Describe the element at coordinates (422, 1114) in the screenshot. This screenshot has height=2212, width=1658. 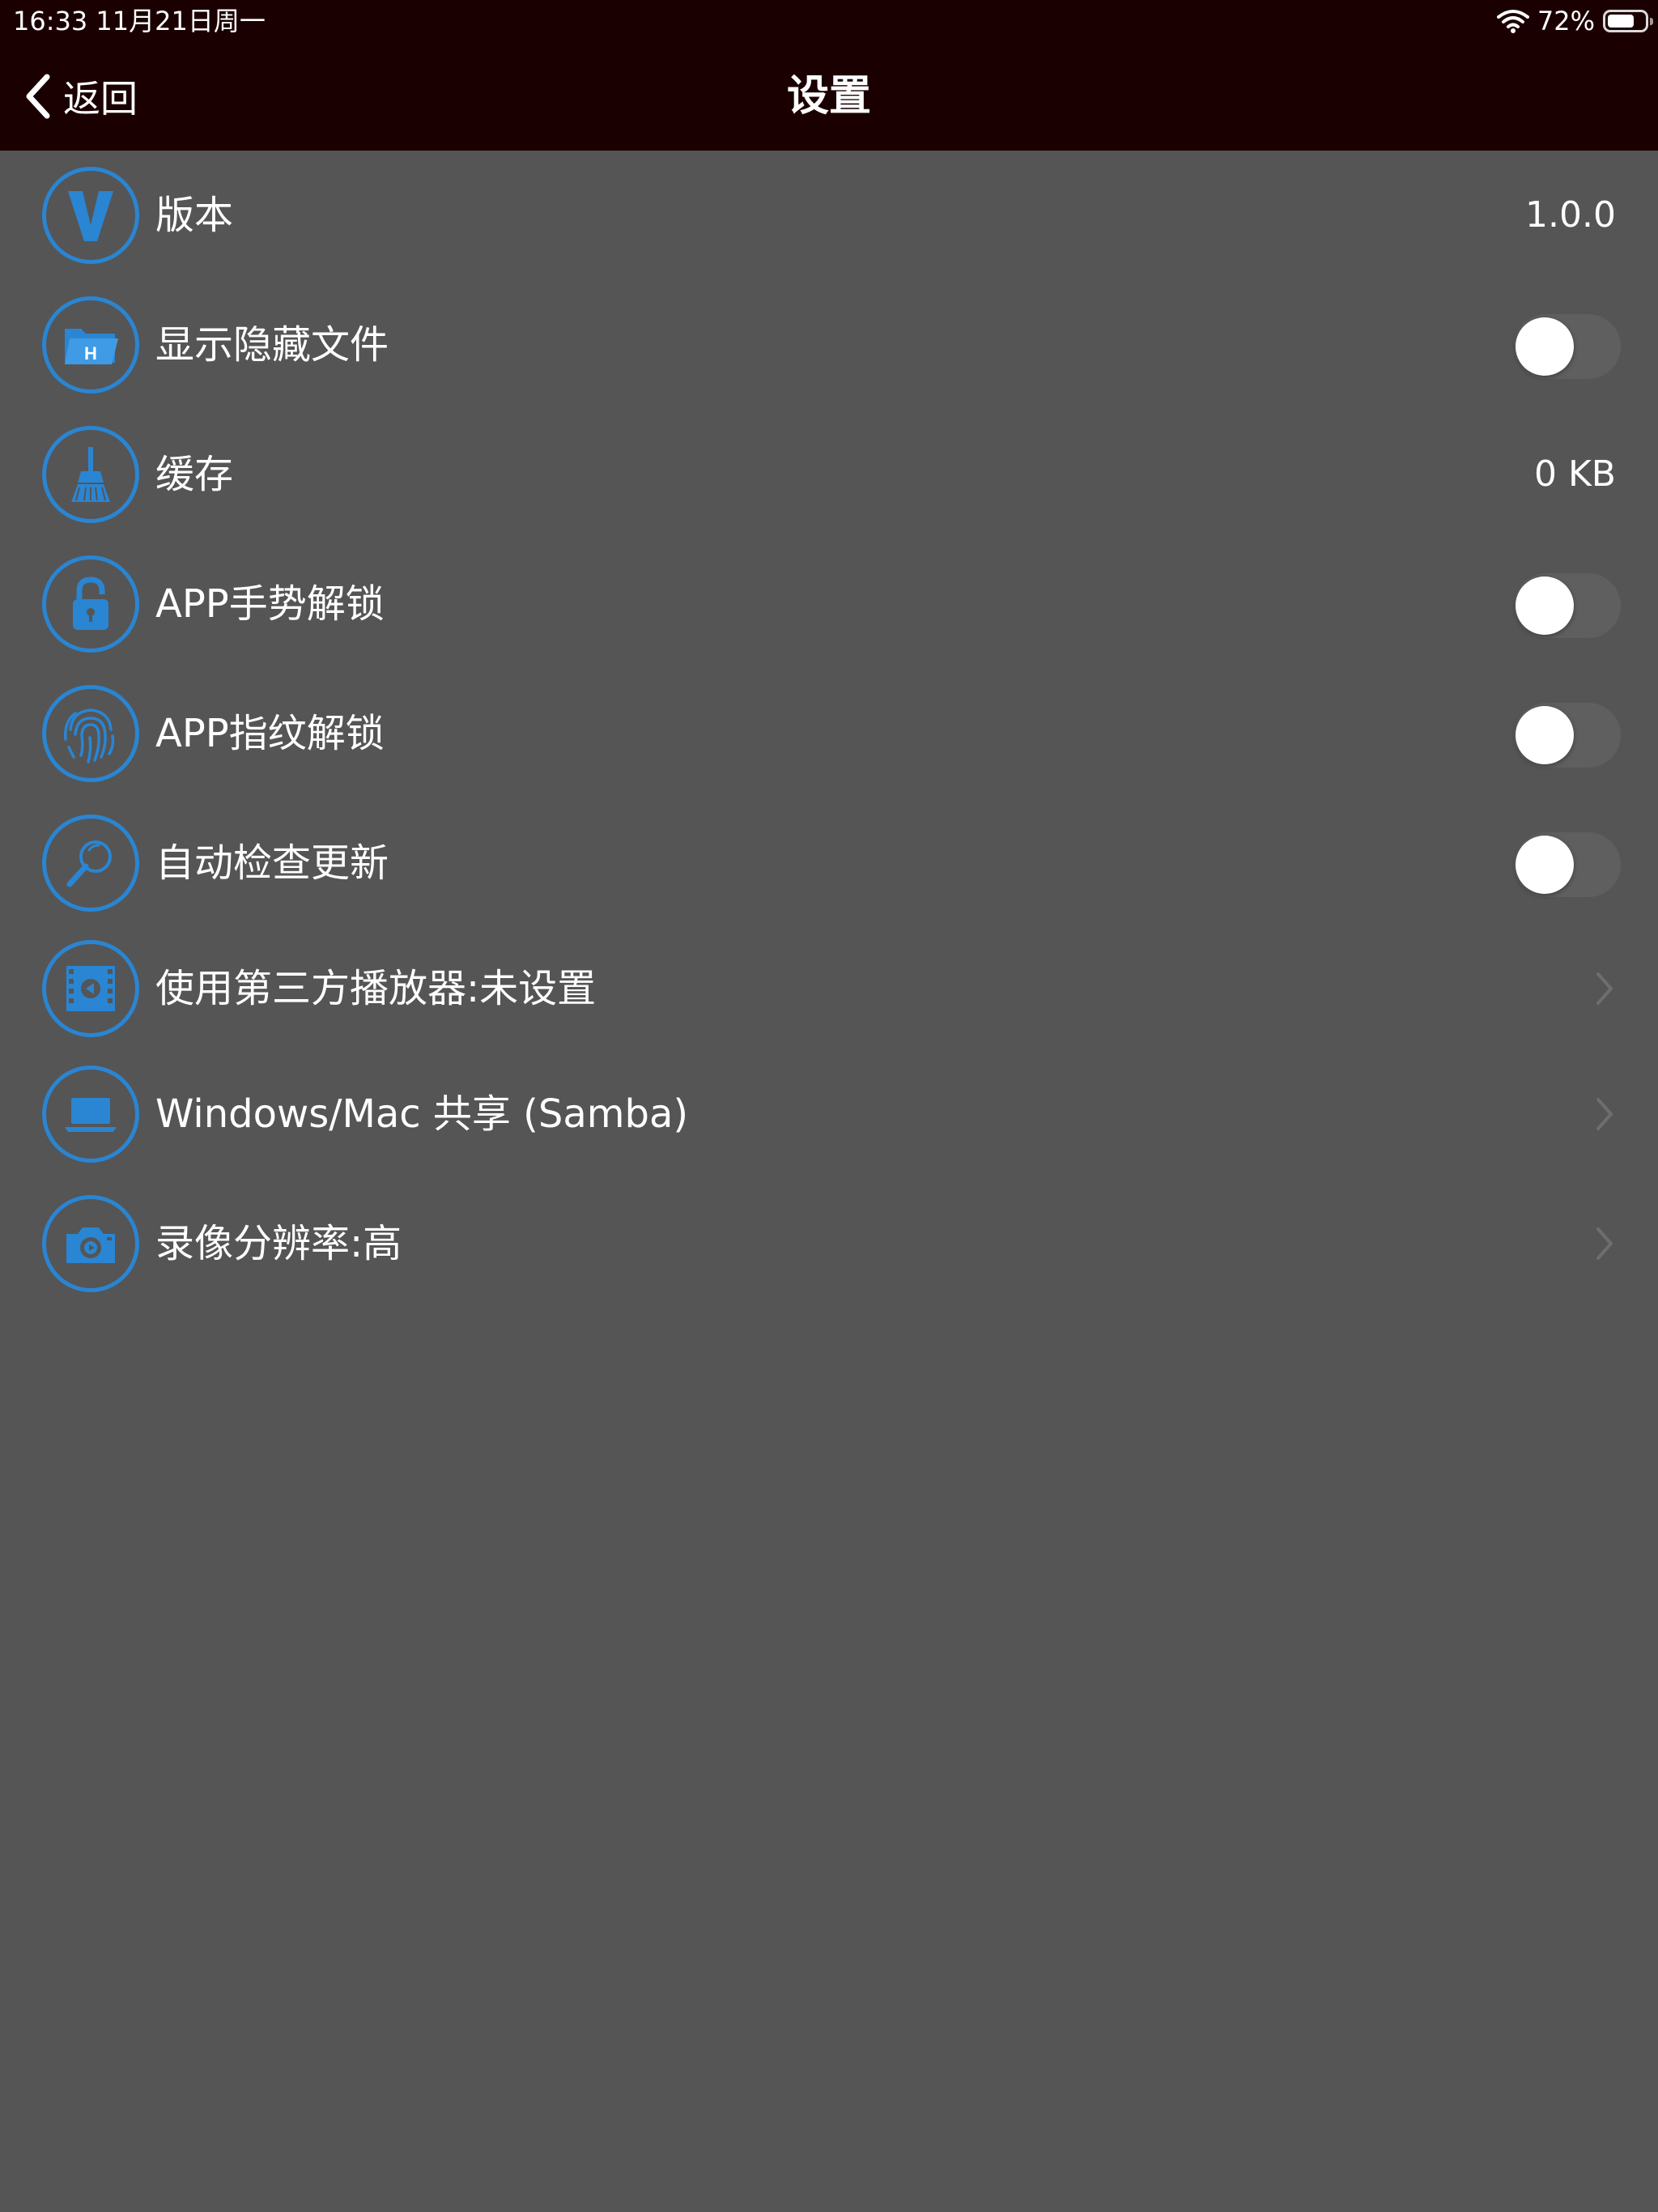
I see `settings-row-label: Windows/Mac 共享 (Samba)` at that location.